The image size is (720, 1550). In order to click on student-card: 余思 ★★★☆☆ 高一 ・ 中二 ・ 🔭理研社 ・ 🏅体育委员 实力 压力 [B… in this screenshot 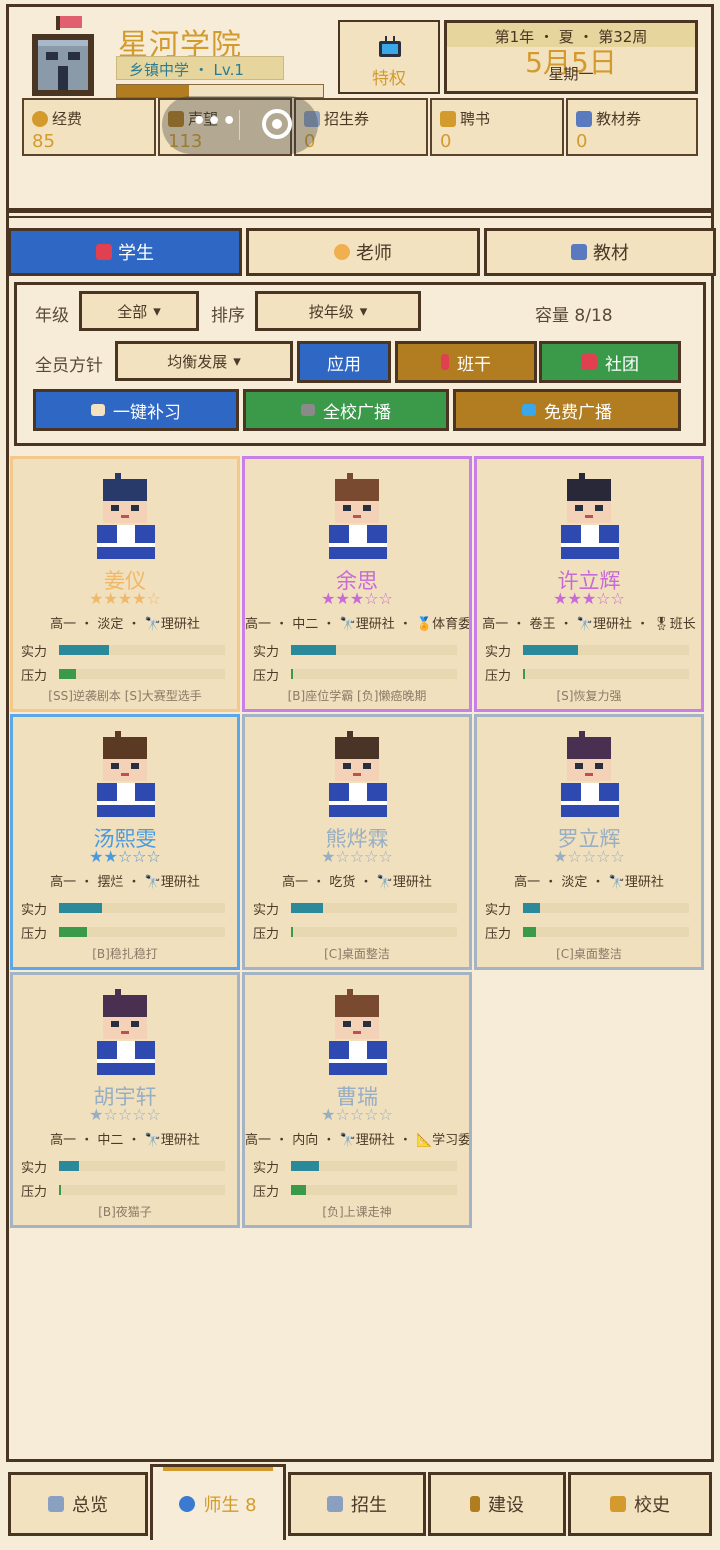, I will do `click(357, 584)`.